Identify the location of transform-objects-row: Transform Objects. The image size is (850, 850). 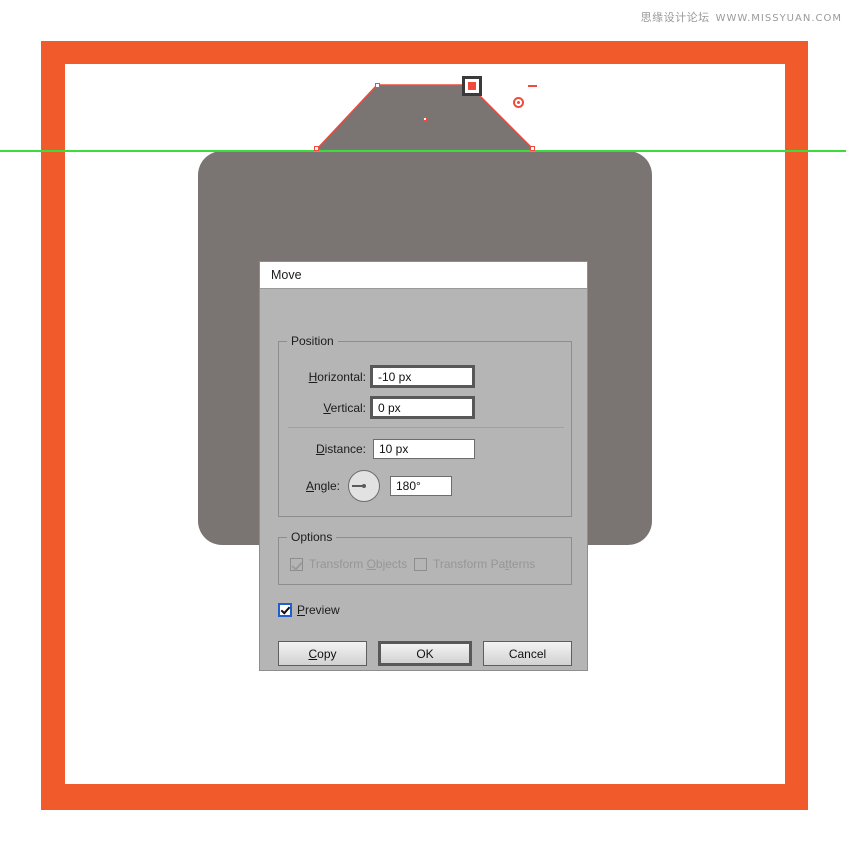
(348, 564).